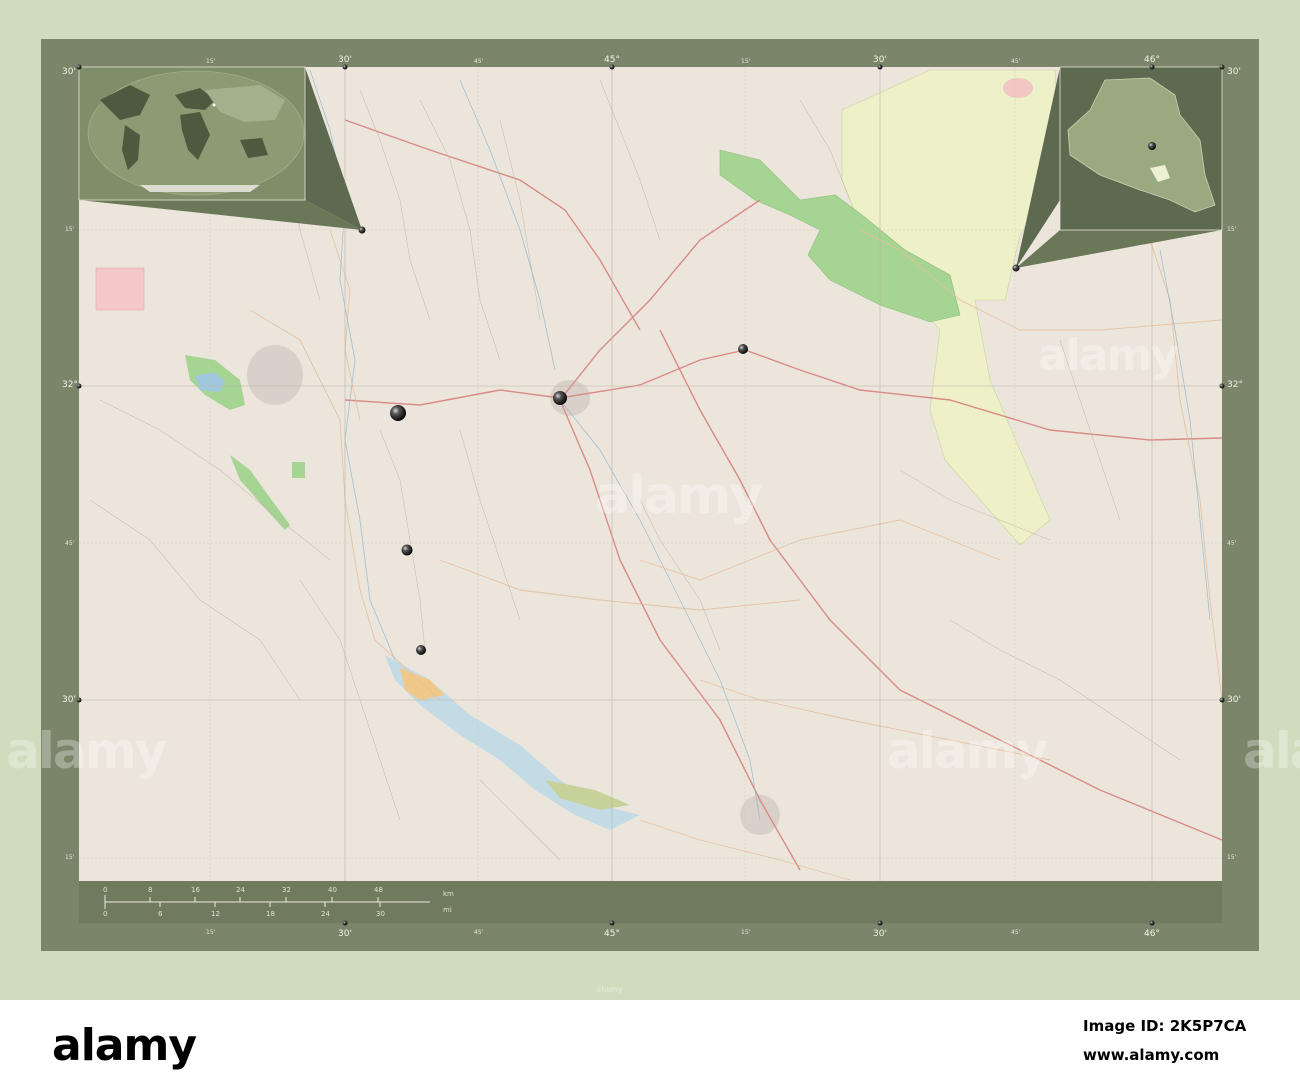  I want to click on scale-km-16: 16, so click(195, 890).